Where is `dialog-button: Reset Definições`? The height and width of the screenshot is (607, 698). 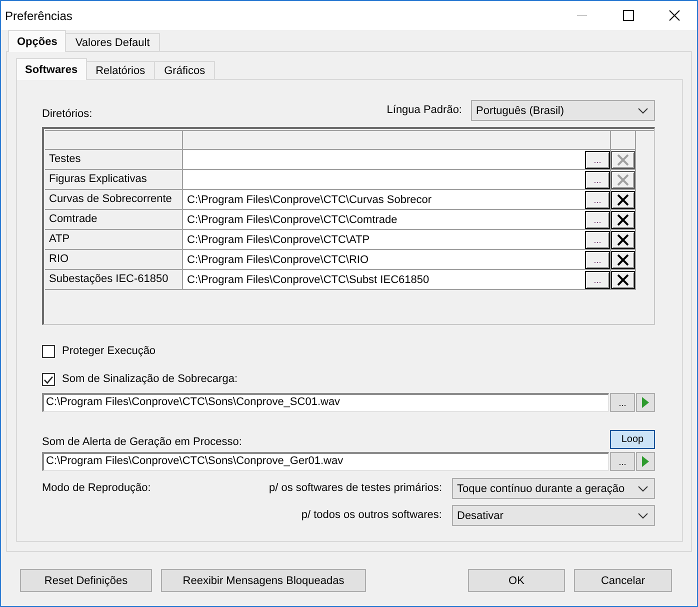
dialog-button: Reset Definições is located at coordinates (86, 580).